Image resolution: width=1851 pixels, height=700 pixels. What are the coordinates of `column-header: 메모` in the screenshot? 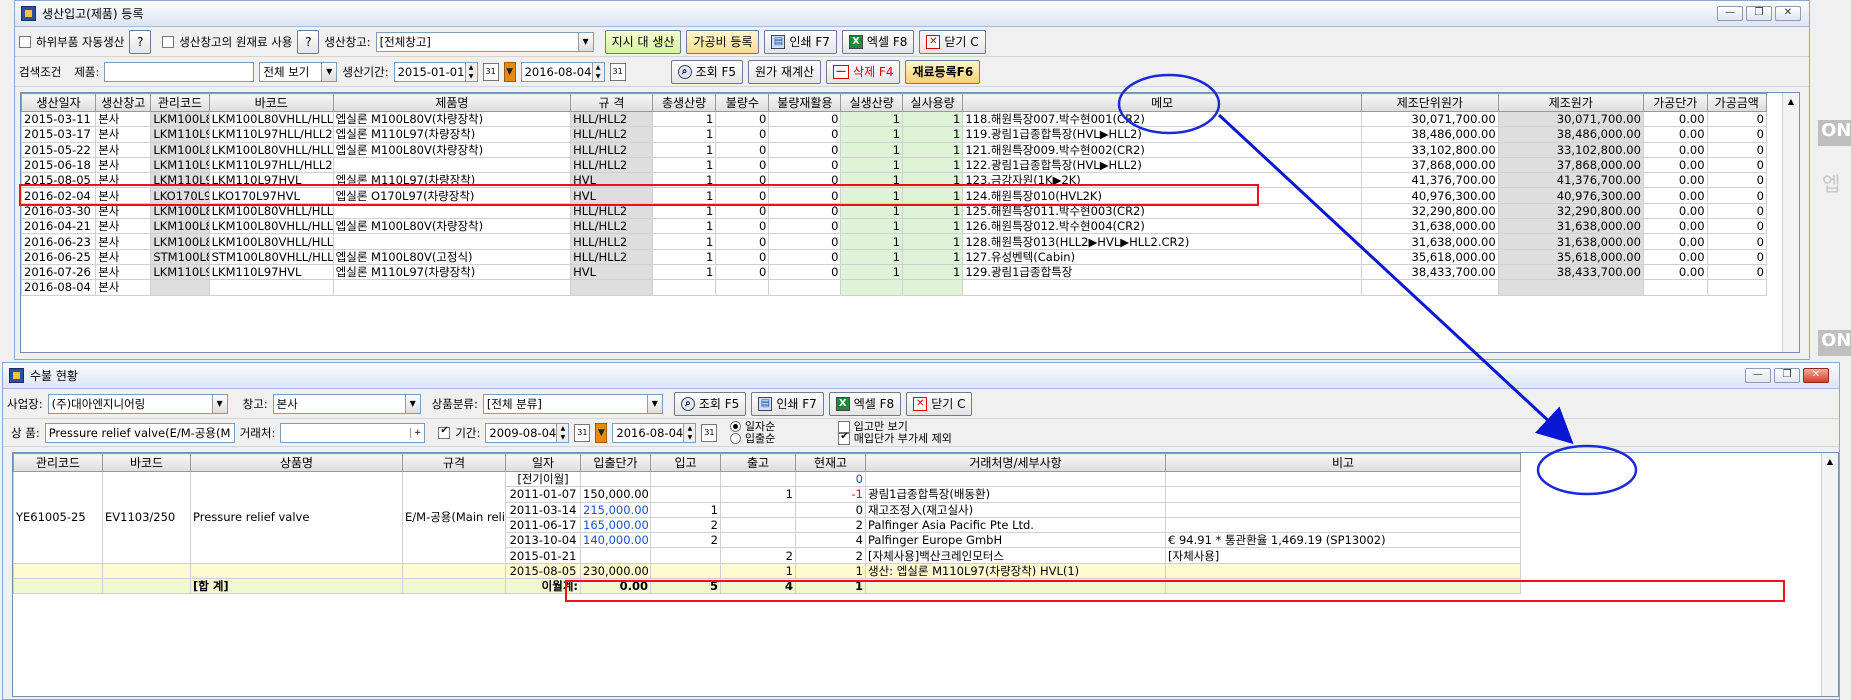 It's located at (1162, 102).